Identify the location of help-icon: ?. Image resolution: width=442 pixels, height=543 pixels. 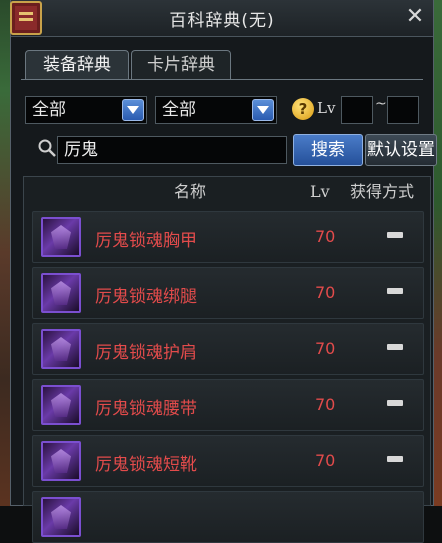
(303, 109).